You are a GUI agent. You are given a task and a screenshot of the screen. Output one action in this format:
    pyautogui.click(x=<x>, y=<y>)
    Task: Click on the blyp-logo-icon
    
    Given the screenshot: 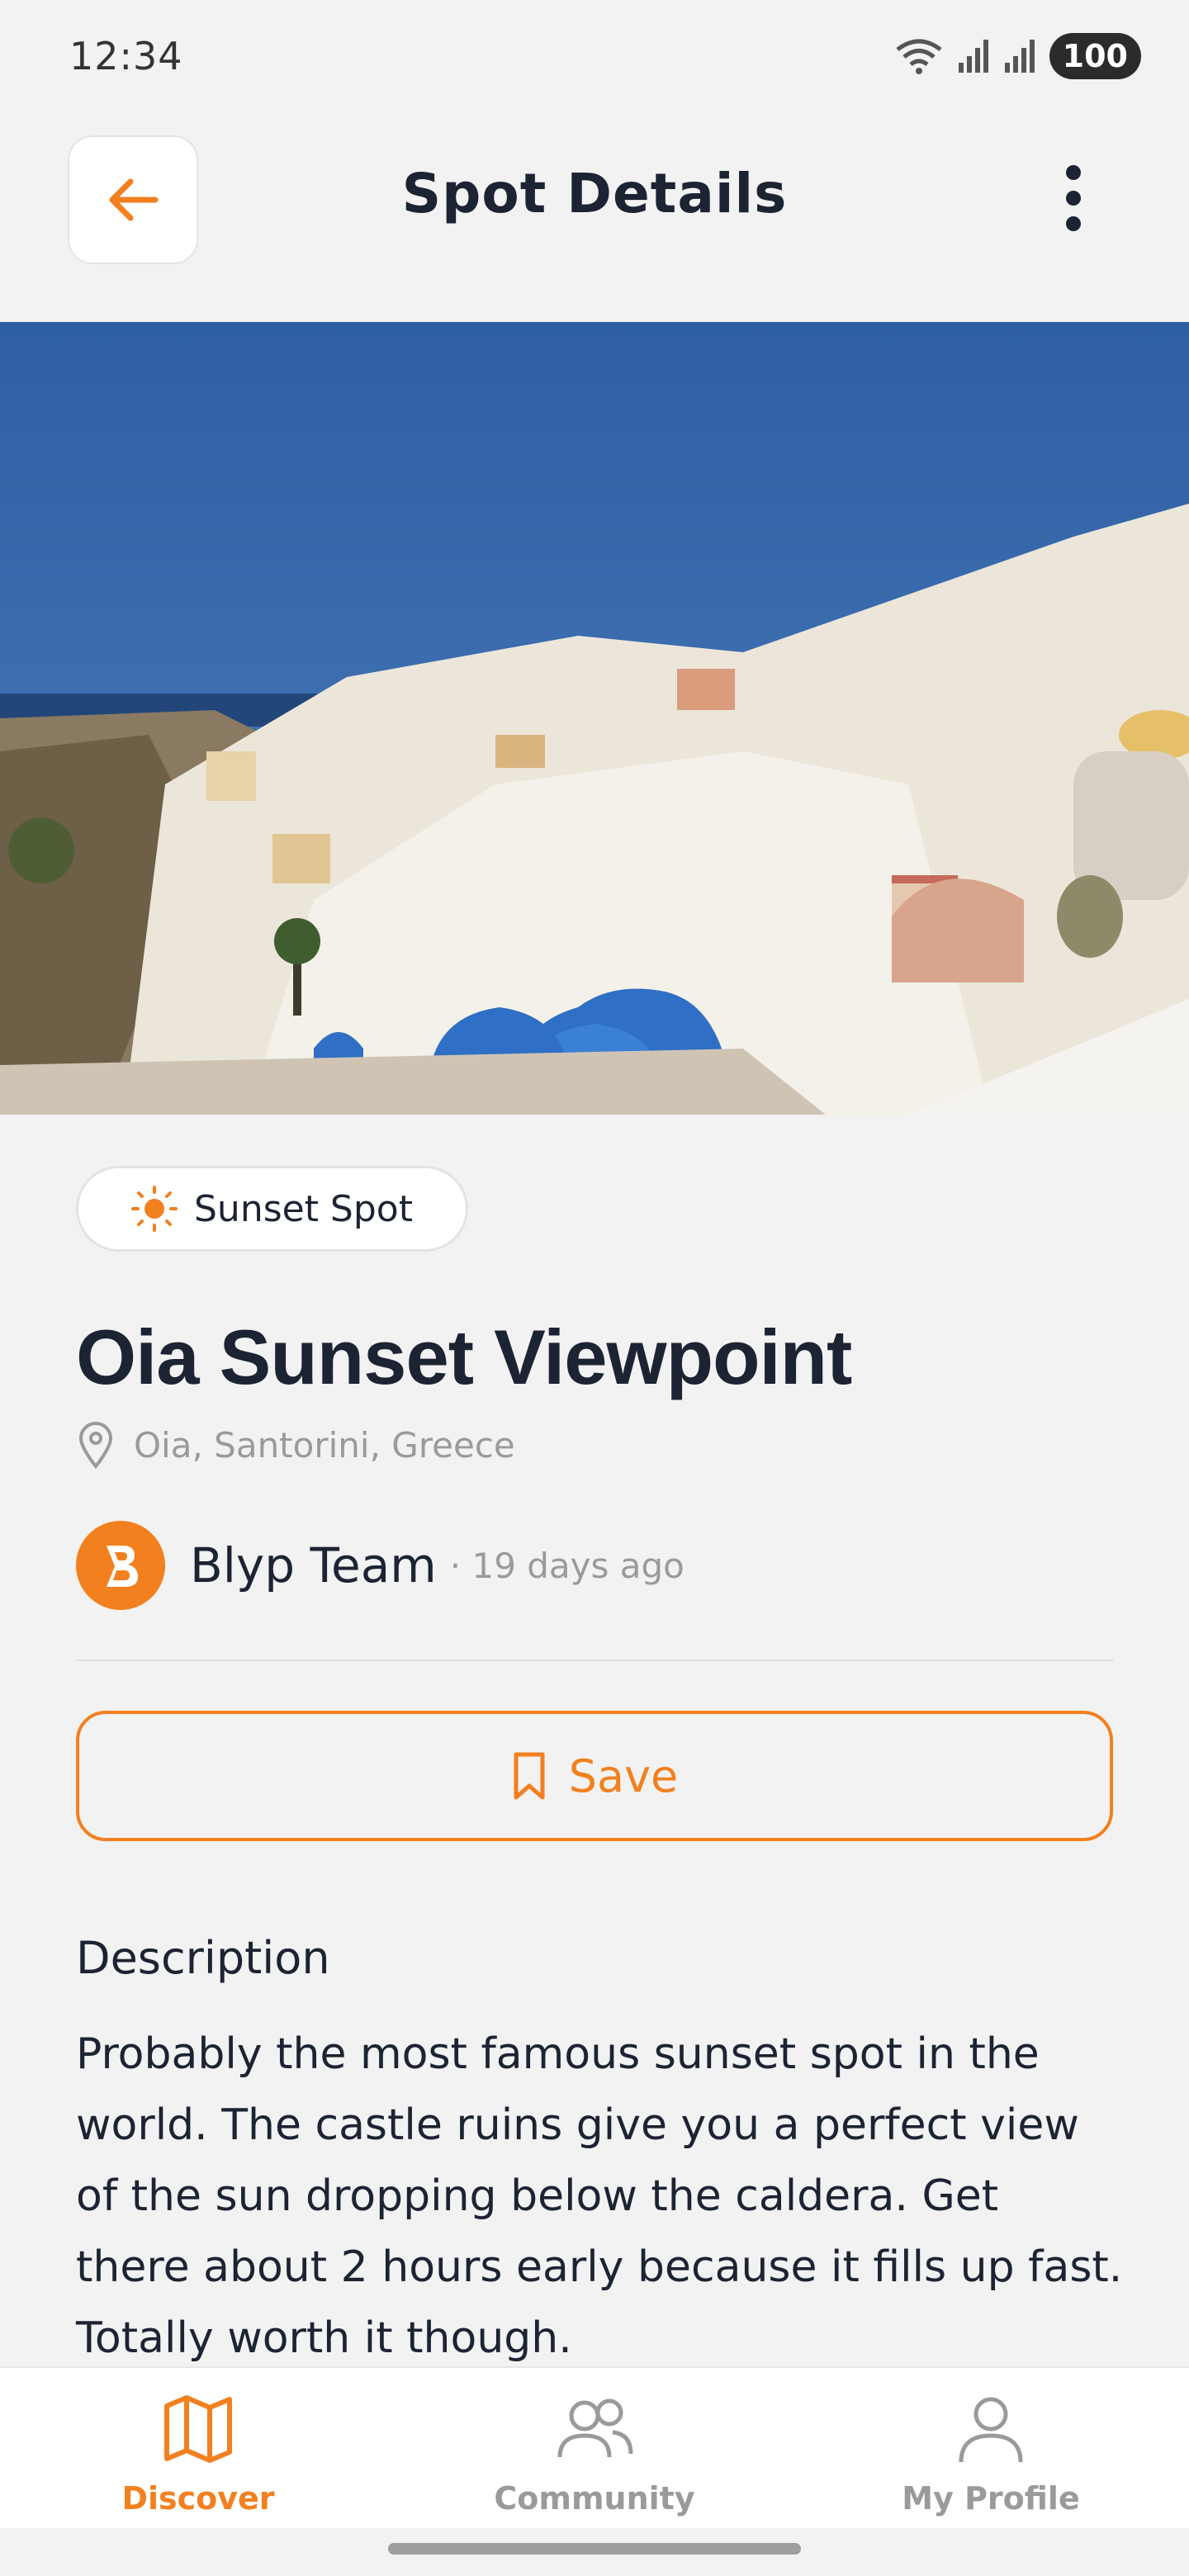 What is the action you would take?
    pyautogui.click(x=122, y=1566)
    